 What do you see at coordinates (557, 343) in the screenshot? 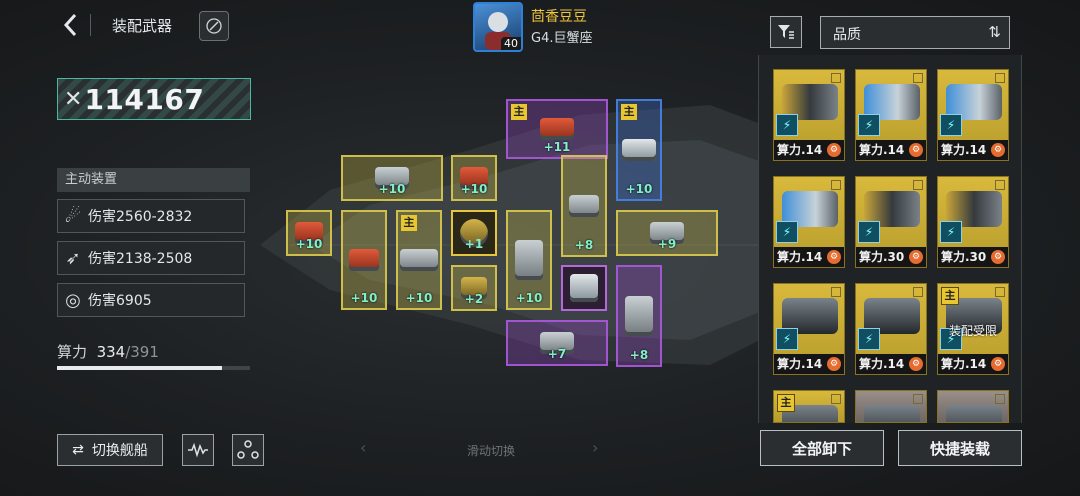
I see `weapon-slot: +7` at bounding box center [557, 343].